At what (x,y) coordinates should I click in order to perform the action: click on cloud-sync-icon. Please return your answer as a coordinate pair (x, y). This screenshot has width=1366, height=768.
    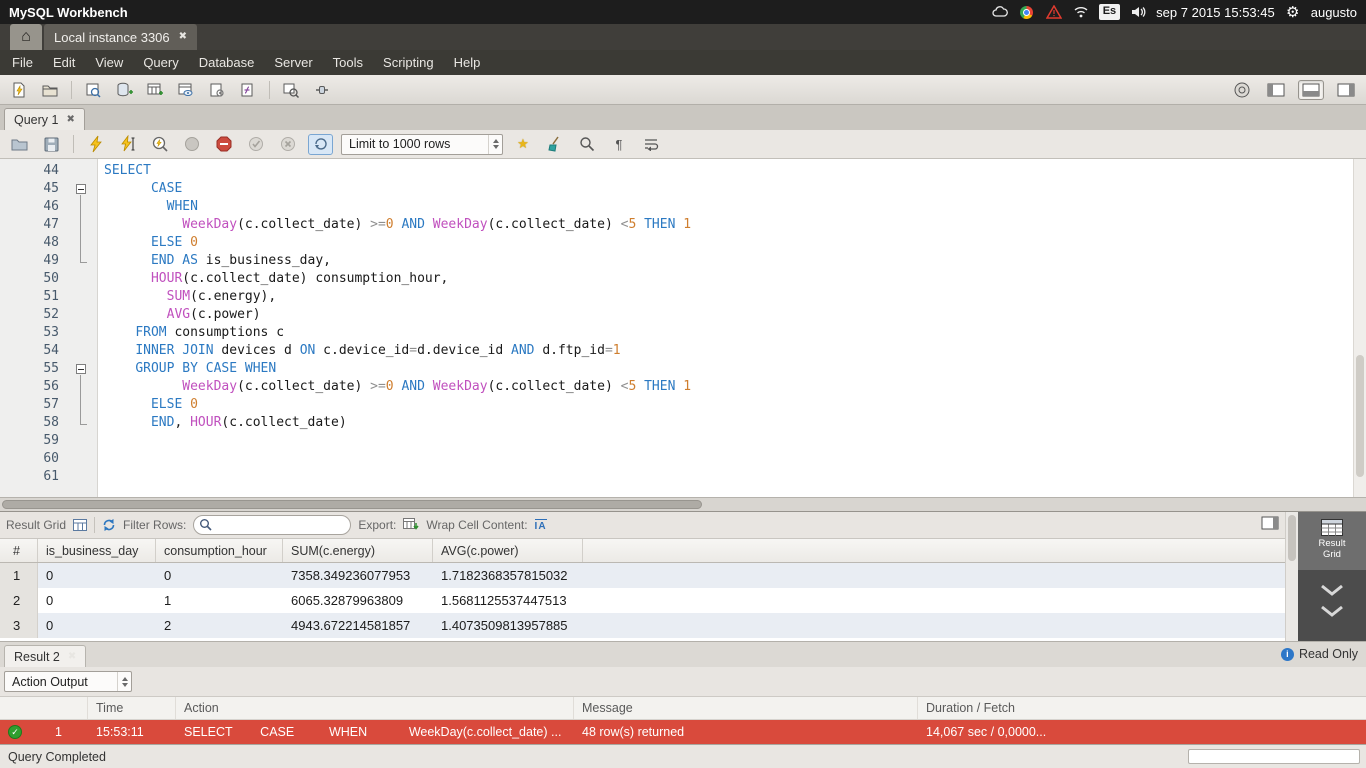
    Looking at the image, I should click on (1000, 12).